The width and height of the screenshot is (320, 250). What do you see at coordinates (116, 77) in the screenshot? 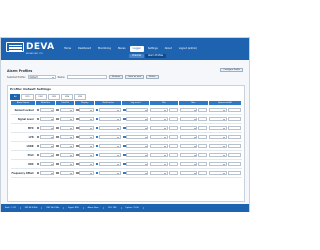
I see `rename-button: Rename` at bounding box center [116, 77].